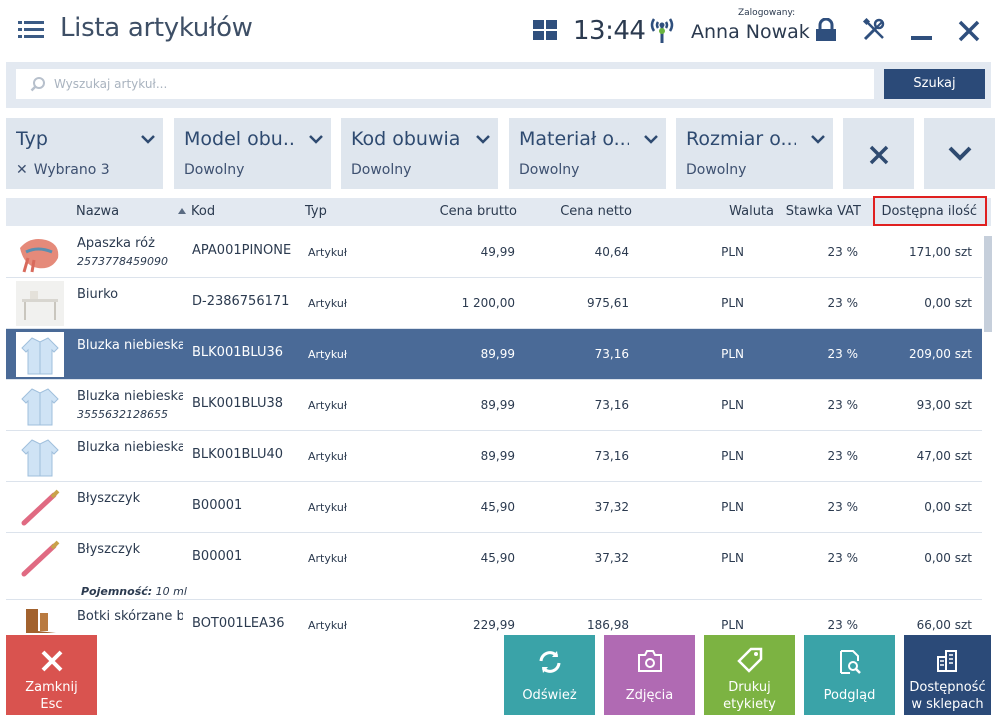  What do you see at coordinates (31, 30) in the screenshot?
I see `menu-icon` at bounding box center [31, 30].